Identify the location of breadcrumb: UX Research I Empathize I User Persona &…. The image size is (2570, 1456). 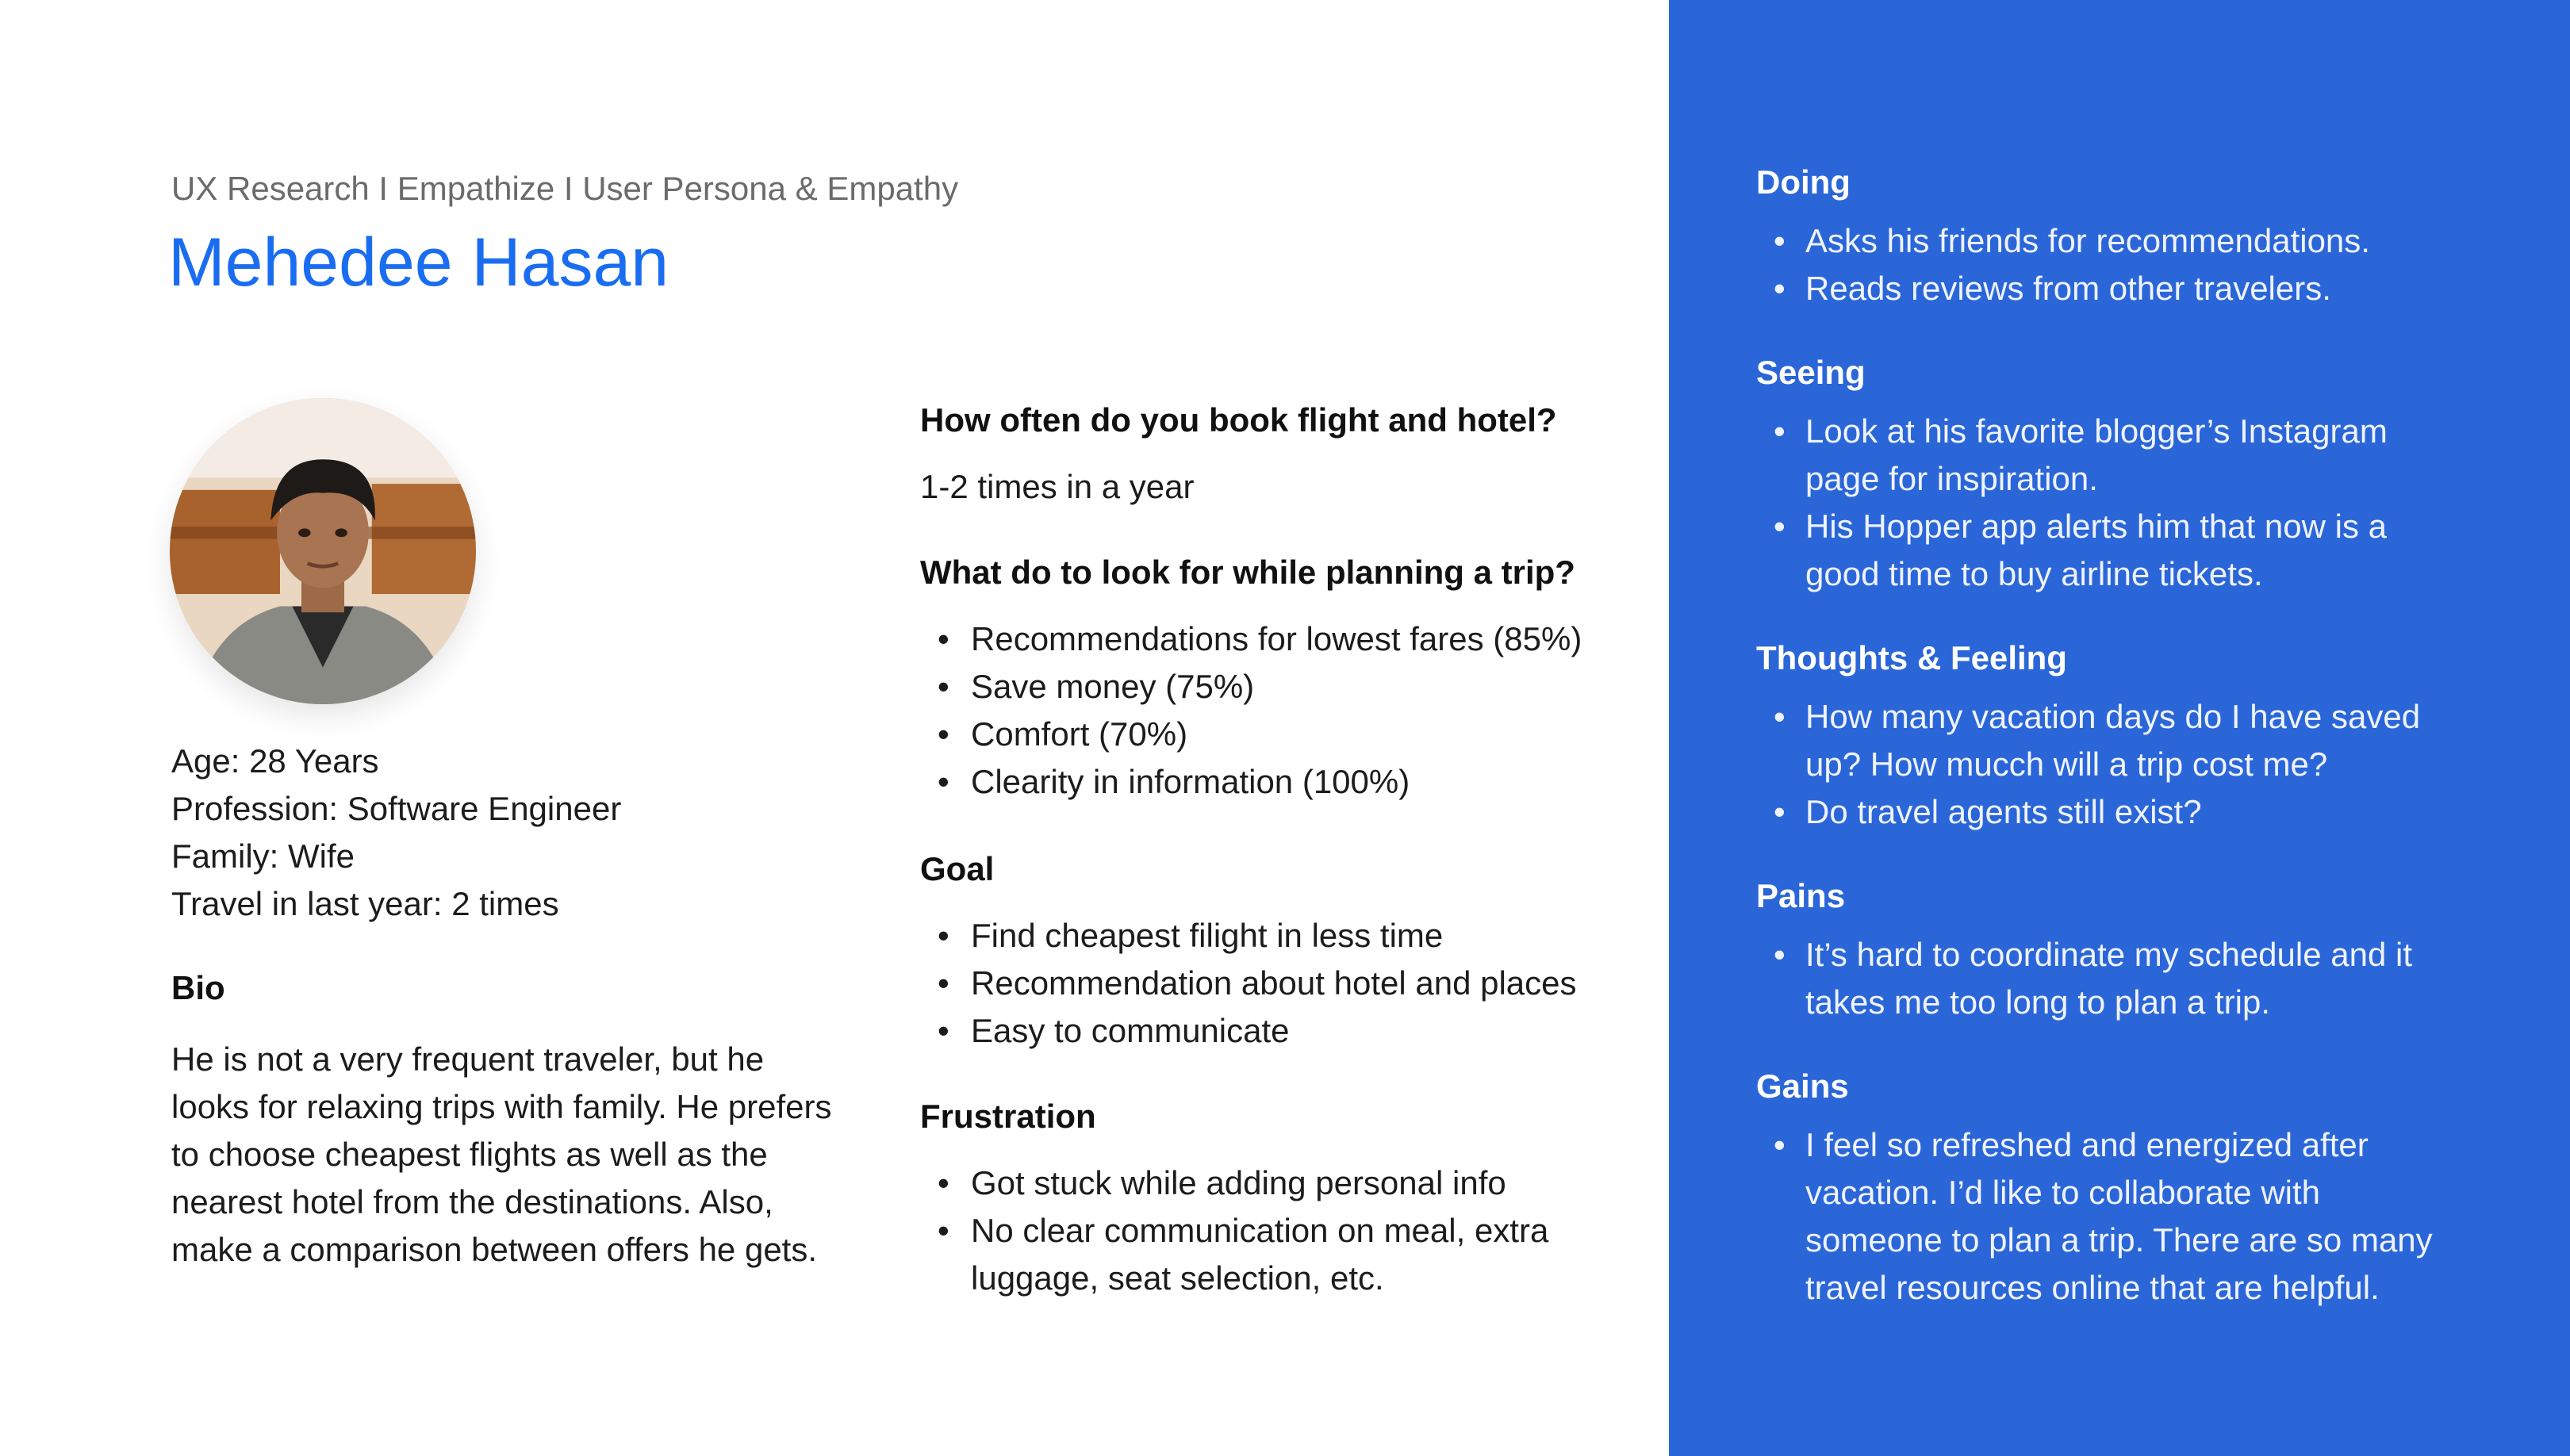
(565, 188).